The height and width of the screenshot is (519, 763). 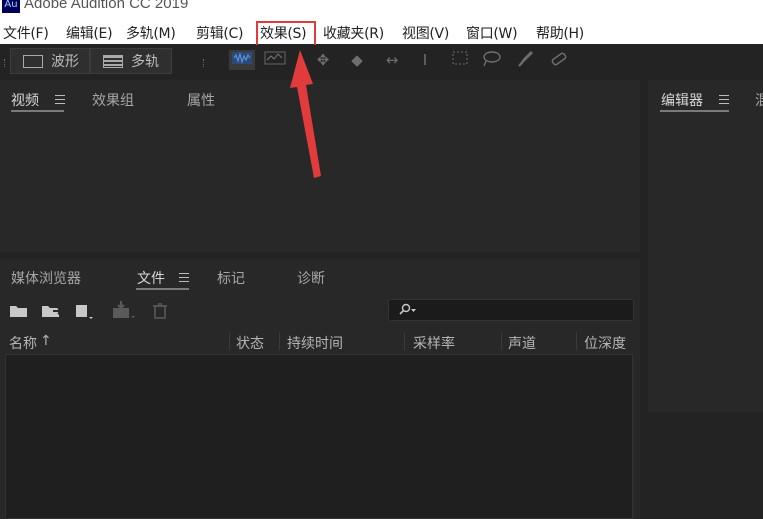 What do you see at coordinates (113, 61) in the screenshot?
I see `multitrack-view-icon` at bounding box center [113, 61].